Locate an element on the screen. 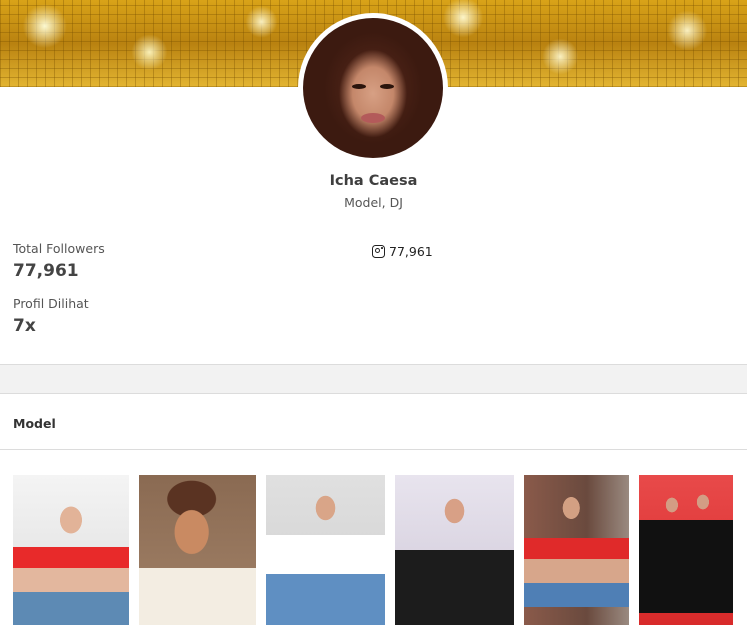  instagram-icon is located at coordinates (378, 251).